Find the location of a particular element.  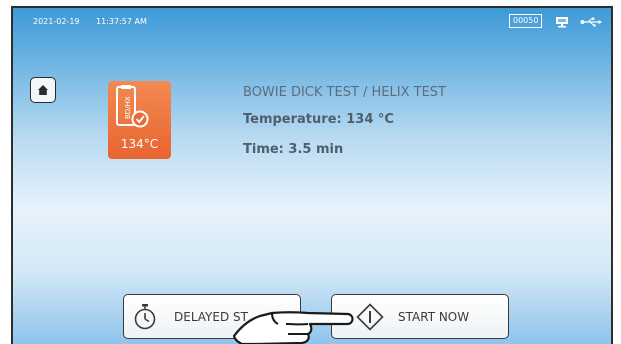

program-icon: BD/HX 134°C is located at coordinates (139, 120).